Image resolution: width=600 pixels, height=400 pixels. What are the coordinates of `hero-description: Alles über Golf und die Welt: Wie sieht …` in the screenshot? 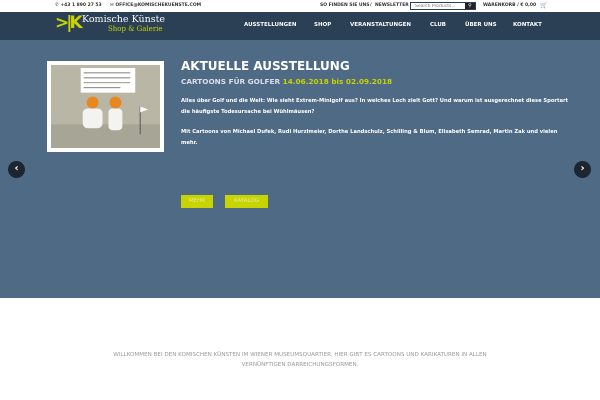 It's located at (374, 106).